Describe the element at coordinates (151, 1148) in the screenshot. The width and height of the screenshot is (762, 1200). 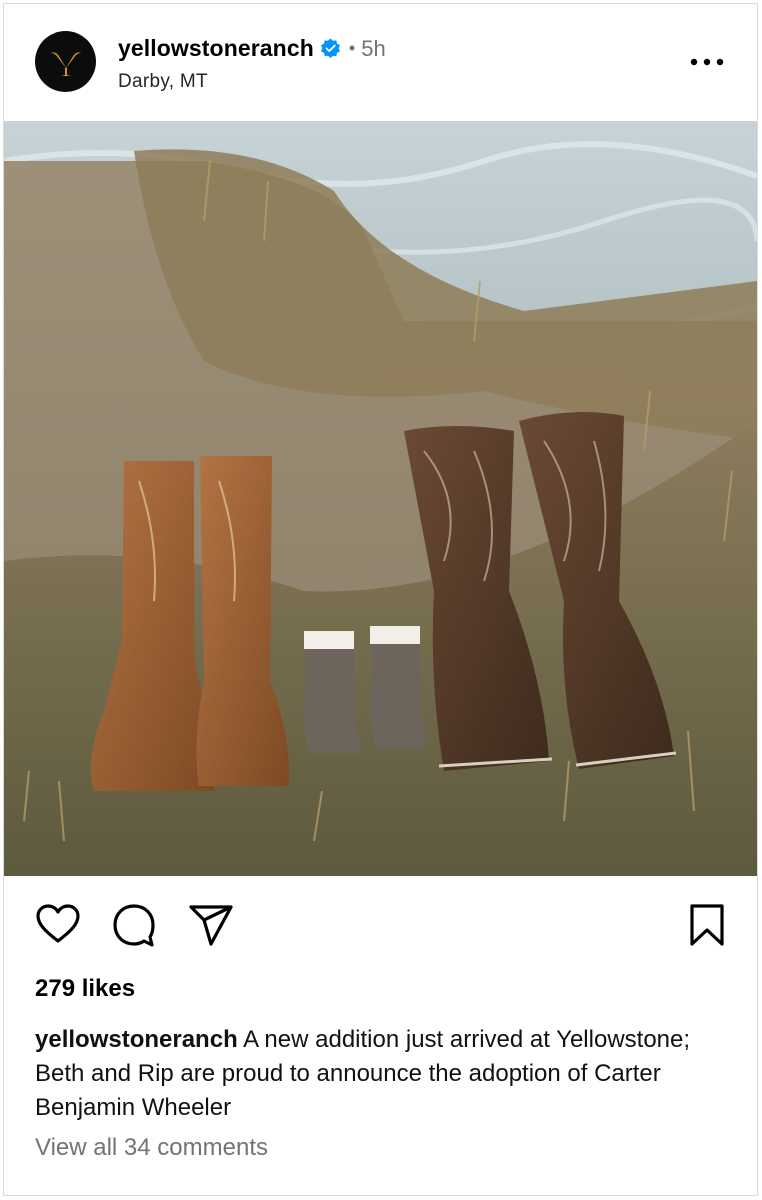
I see `view-comments-link: View all 34 comments` at that location.